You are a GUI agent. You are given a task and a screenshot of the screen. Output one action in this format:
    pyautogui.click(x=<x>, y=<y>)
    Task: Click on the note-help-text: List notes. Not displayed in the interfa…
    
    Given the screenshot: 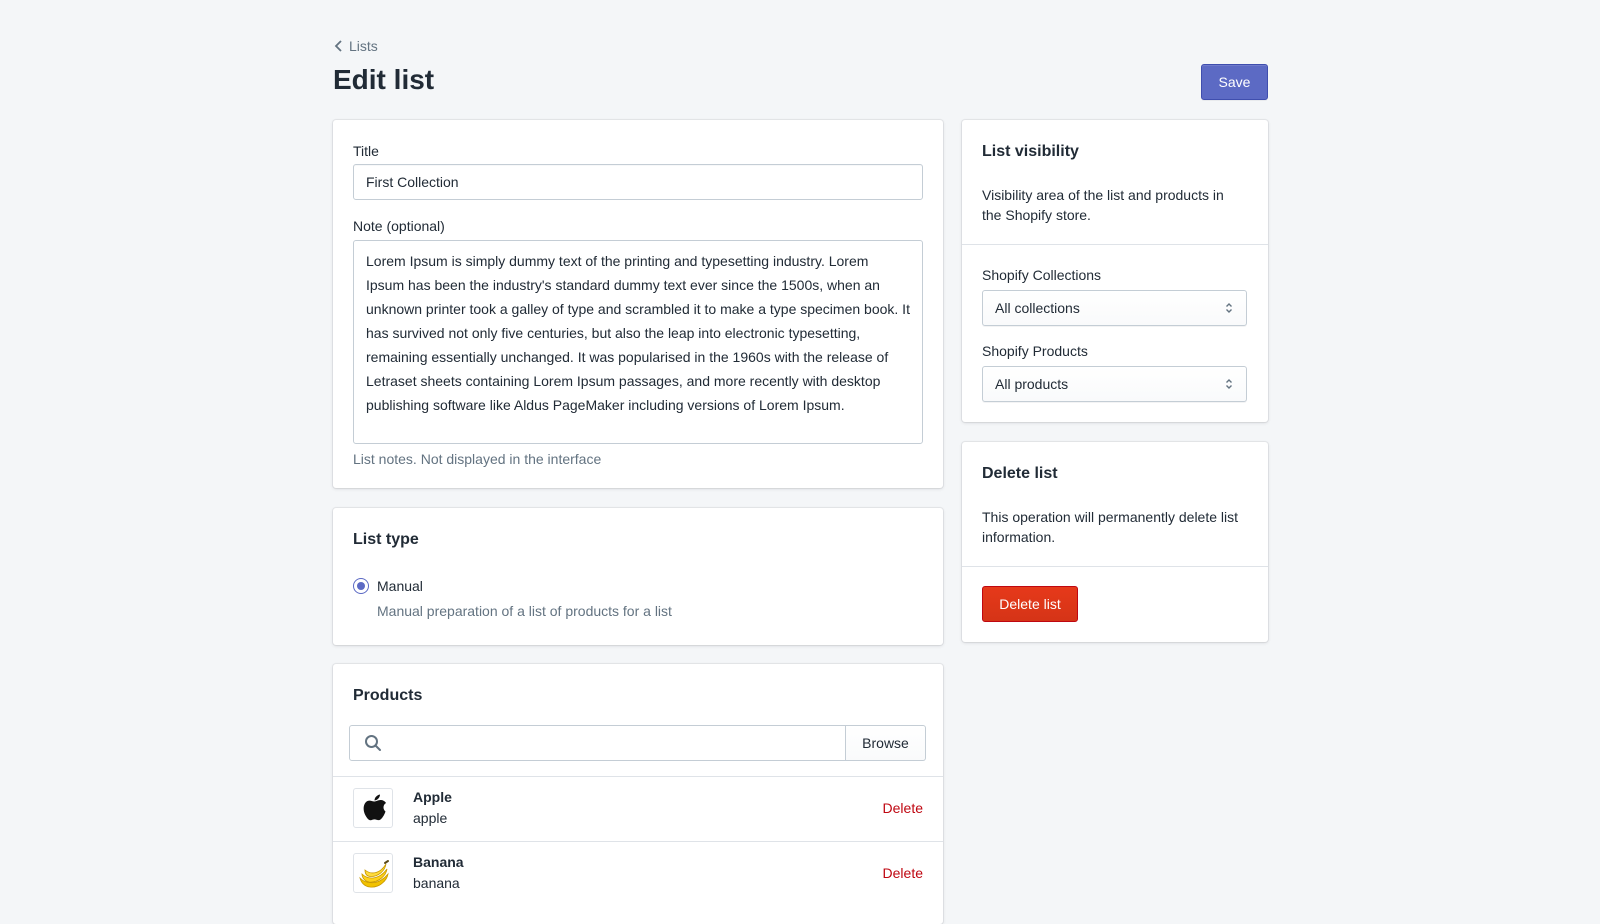 What is the action you would take?
    pyautogui.click(x=477, y=459)
    